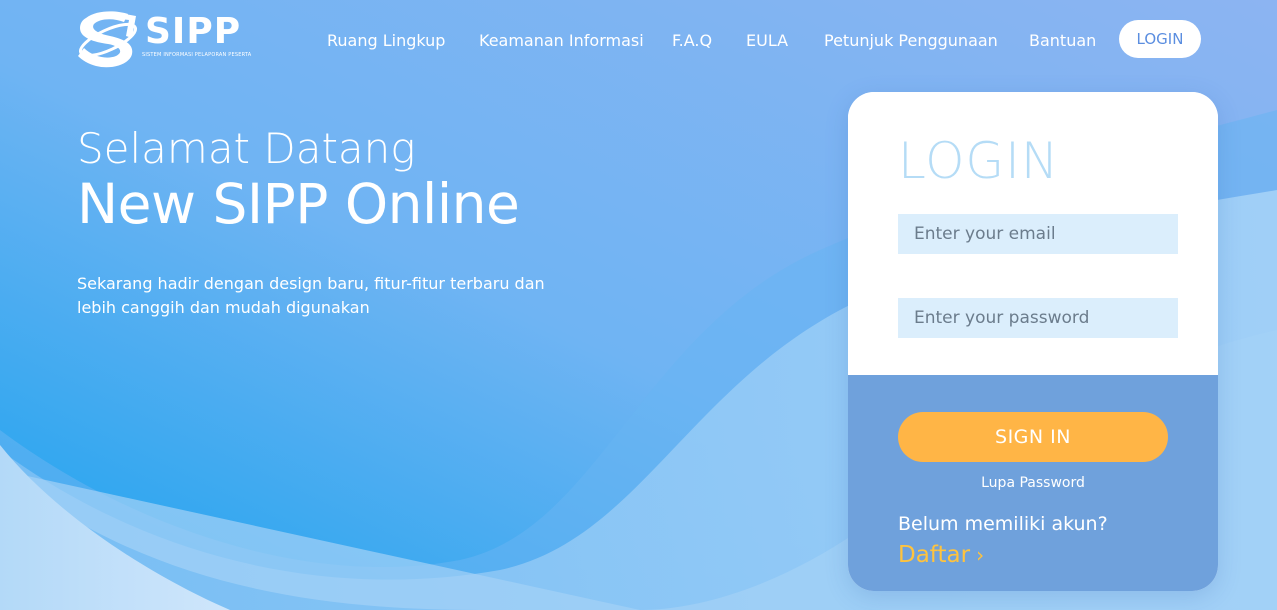 Image resolution: width=1277 pixels, height=610 pixels. What do you see at coordinates (108, 39) in the screenshot?
I see `sipp-logo-icon` at bounding box center [108, 39].